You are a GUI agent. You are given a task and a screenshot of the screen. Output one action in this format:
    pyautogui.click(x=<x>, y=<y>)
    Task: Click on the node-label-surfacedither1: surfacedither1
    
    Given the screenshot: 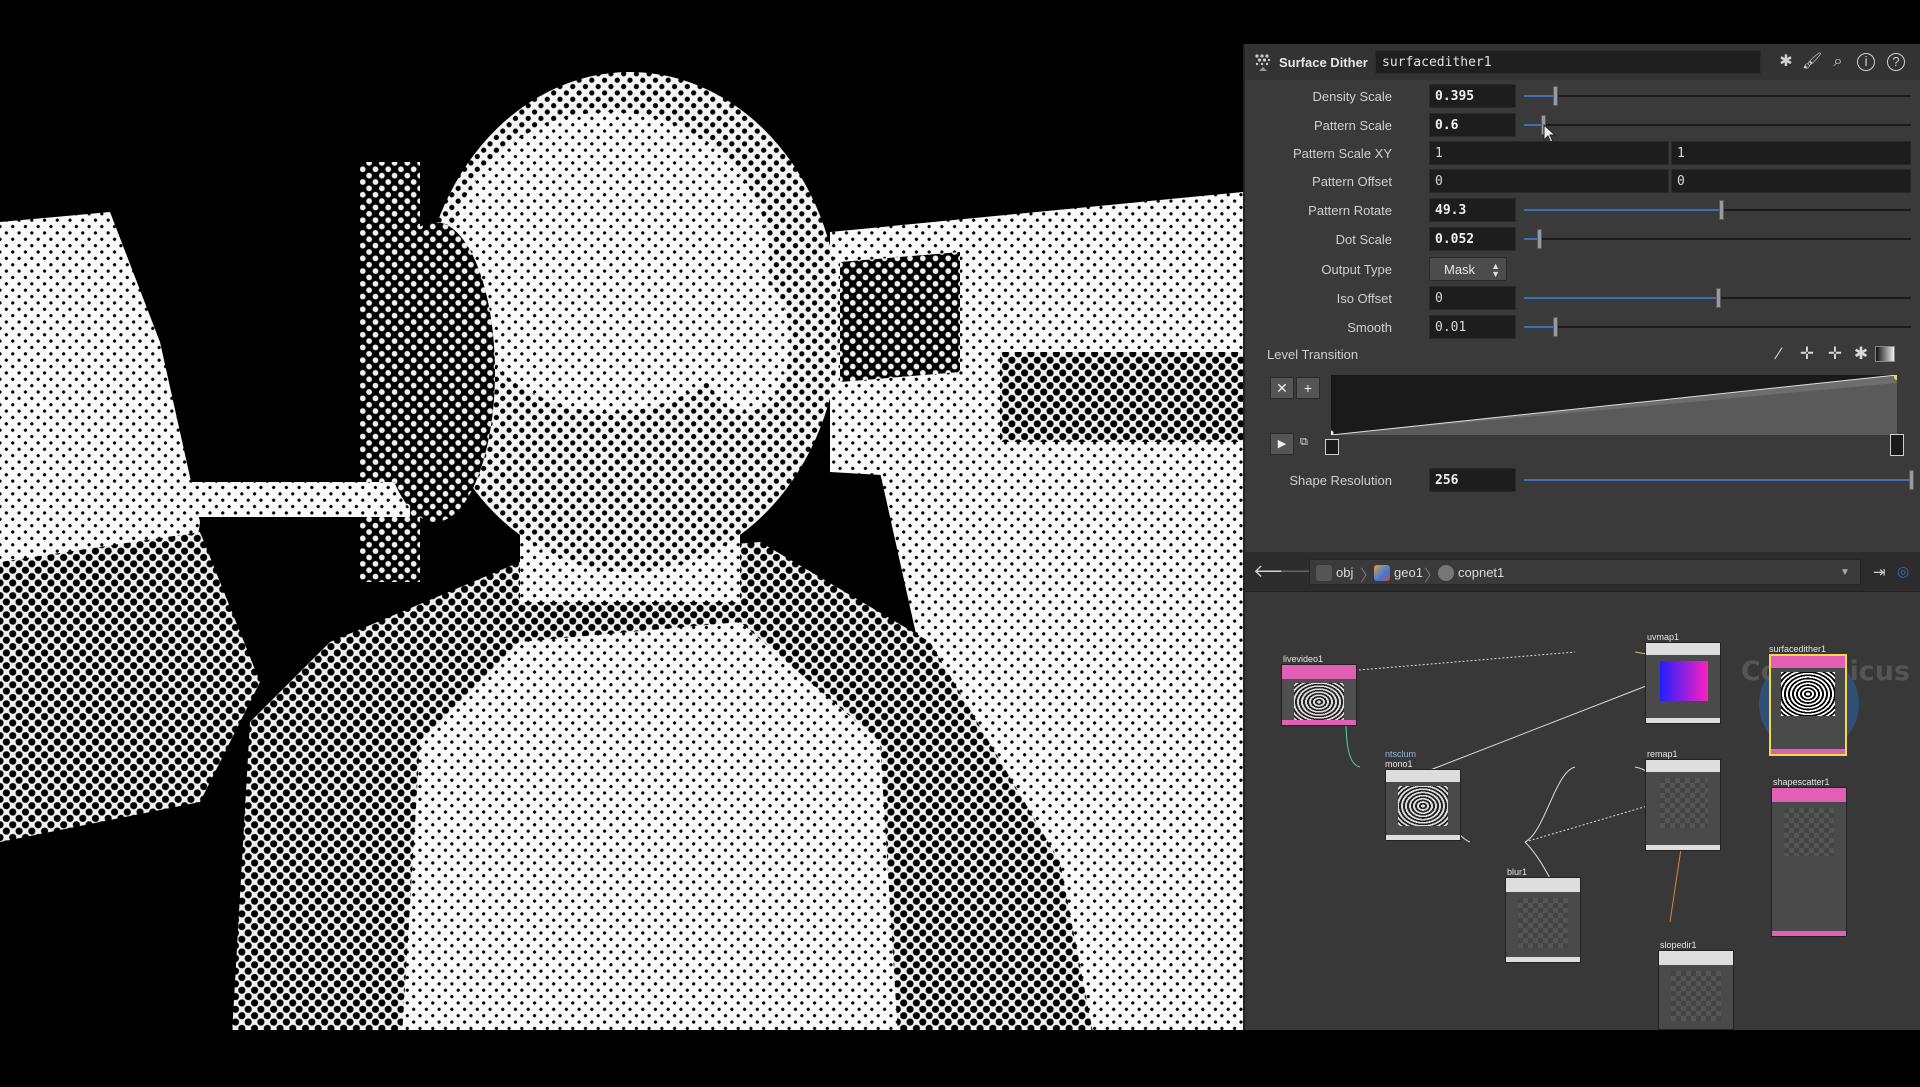 What is the action you would take?
    pyautogui.click(x=1798, y=649)
    